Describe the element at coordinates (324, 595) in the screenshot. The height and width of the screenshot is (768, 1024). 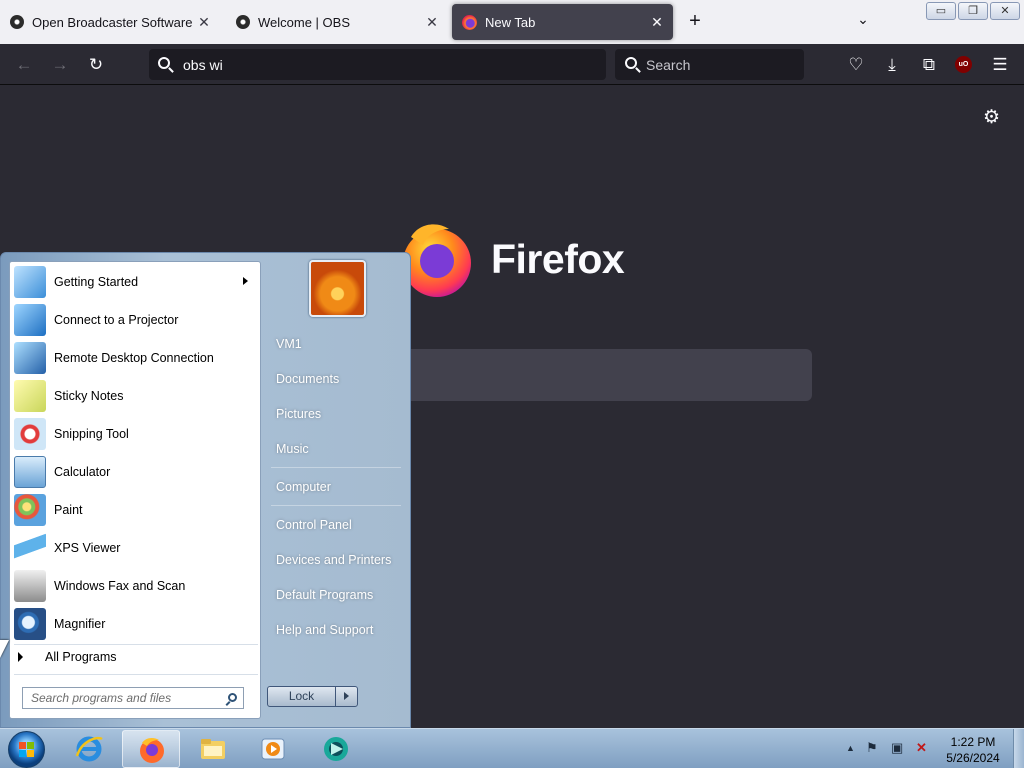
I see `start-link-default-programs: Default Programs` at that location.